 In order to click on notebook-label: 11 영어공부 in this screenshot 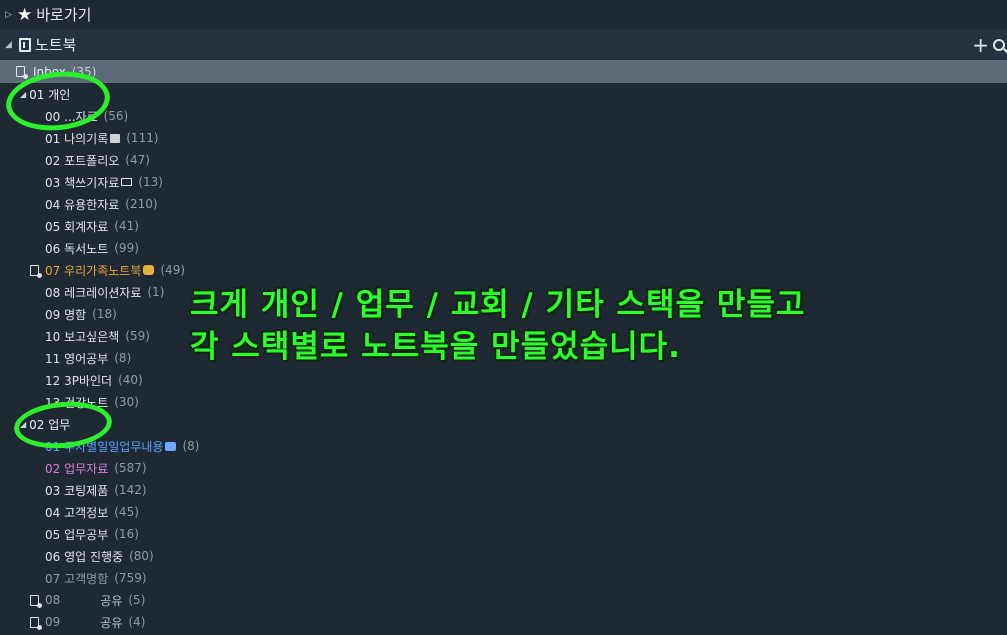, I will do `click(77, 358)`.